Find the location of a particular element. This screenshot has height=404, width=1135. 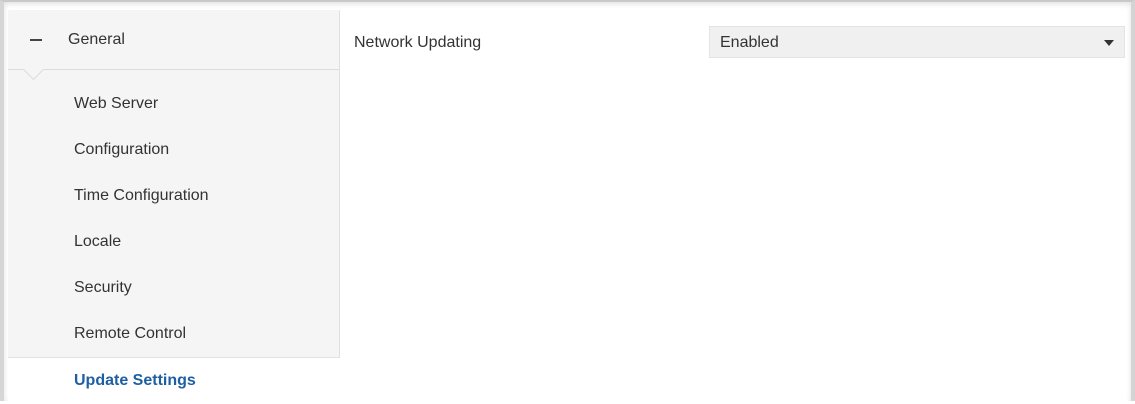

minus-icon is located at coordinates (36, 39).